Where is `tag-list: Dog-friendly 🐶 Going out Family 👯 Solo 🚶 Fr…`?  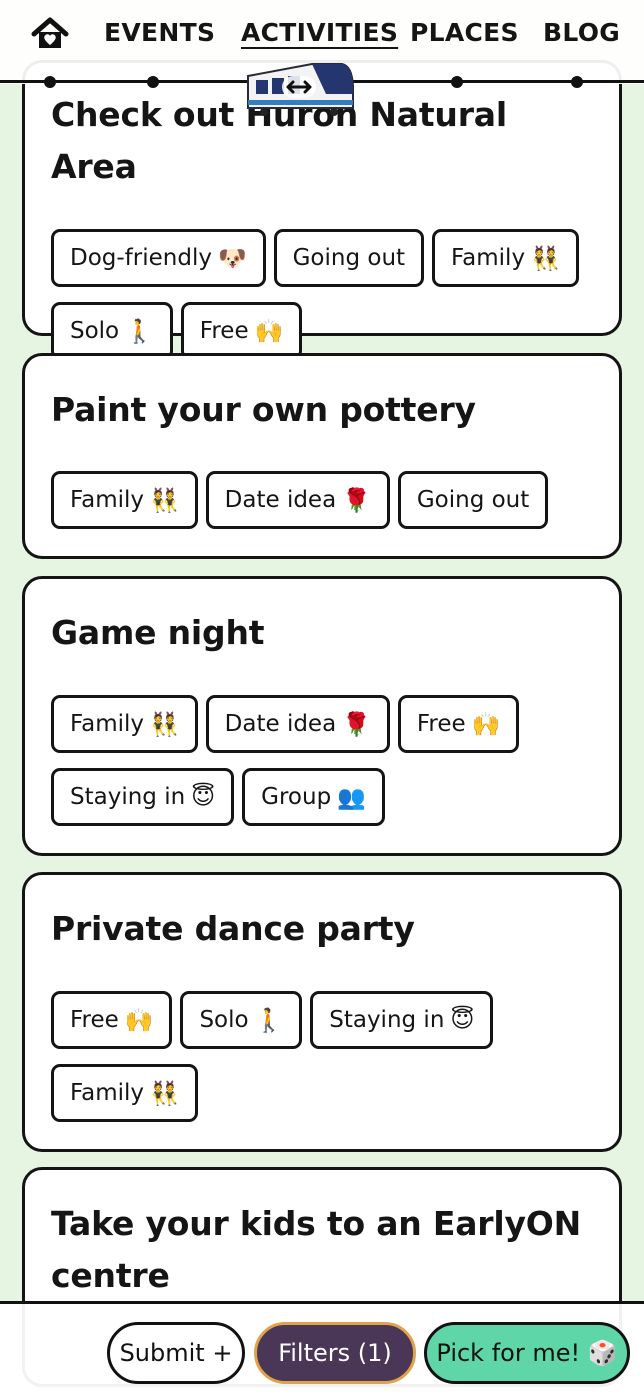
tag-list: Dog-friendly 🐶 Going out Family 👯 Solo 🚶 Fr… is located at coordinates (322, 294).